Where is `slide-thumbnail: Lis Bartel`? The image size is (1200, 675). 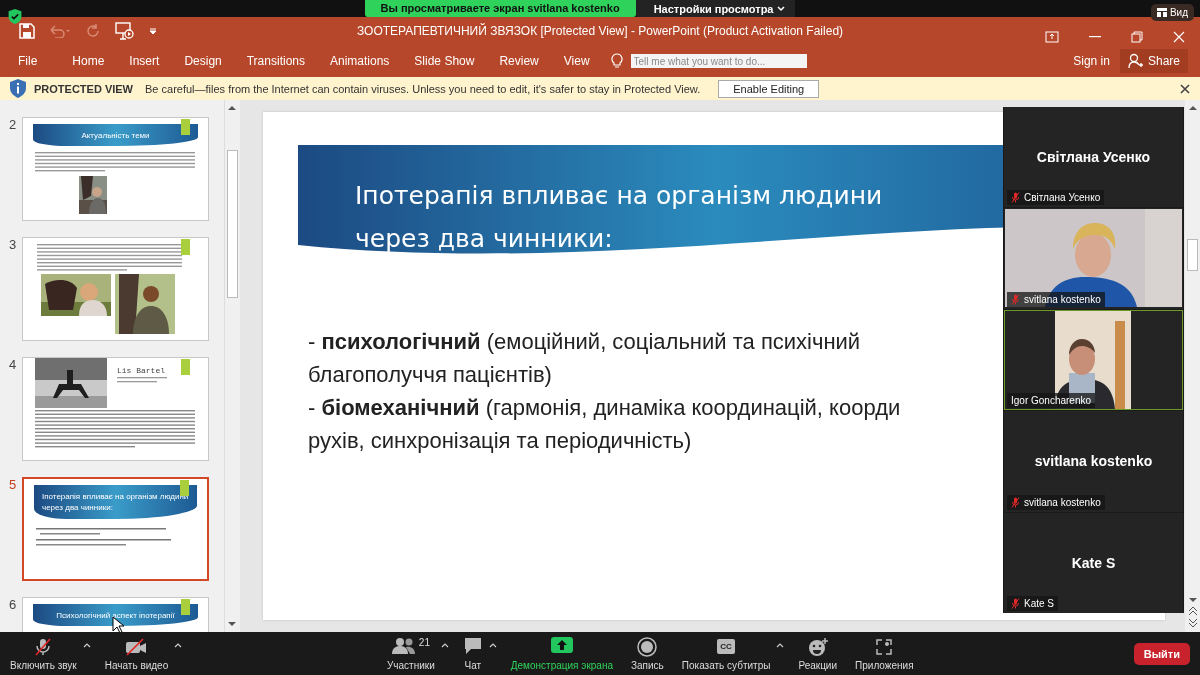
slide-thumbnail: Lis Bartel is located at coordinates (115, 409).